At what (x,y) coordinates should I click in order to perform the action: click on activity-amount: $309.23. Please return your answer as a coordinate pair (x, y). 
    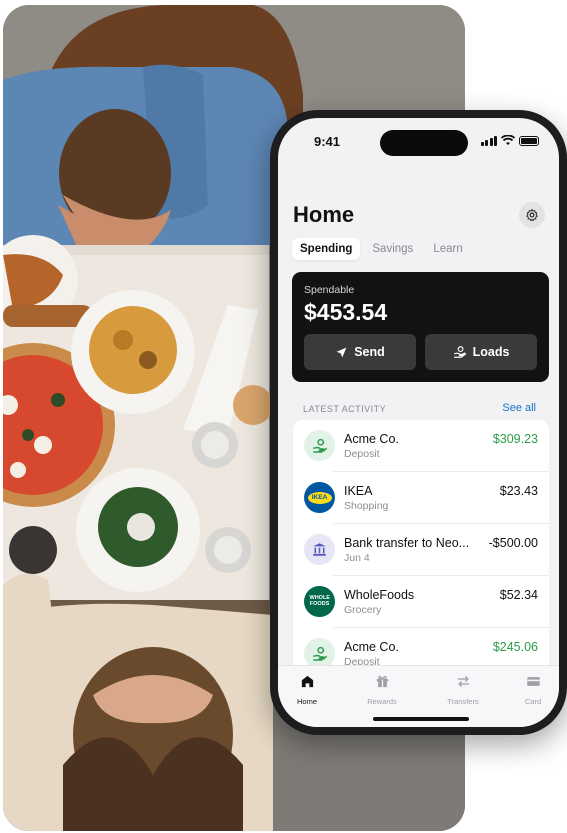
    Looking at the image, I should click on (515, 439).